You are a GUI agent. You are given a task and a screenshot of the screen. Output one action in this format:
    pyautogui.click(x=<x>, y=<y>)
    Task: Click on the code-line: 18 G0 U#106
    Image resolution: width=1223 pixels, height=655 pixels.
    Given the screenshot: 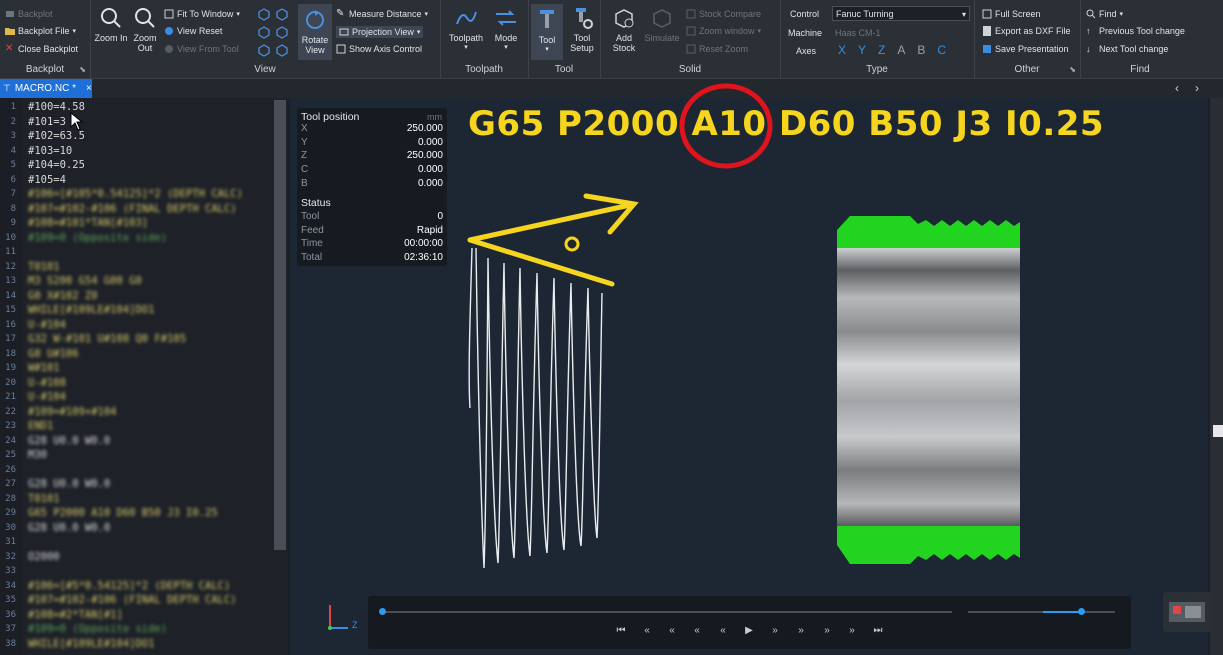 What is the action you would take?
    pyautogui.click(x=136, y=354)
    